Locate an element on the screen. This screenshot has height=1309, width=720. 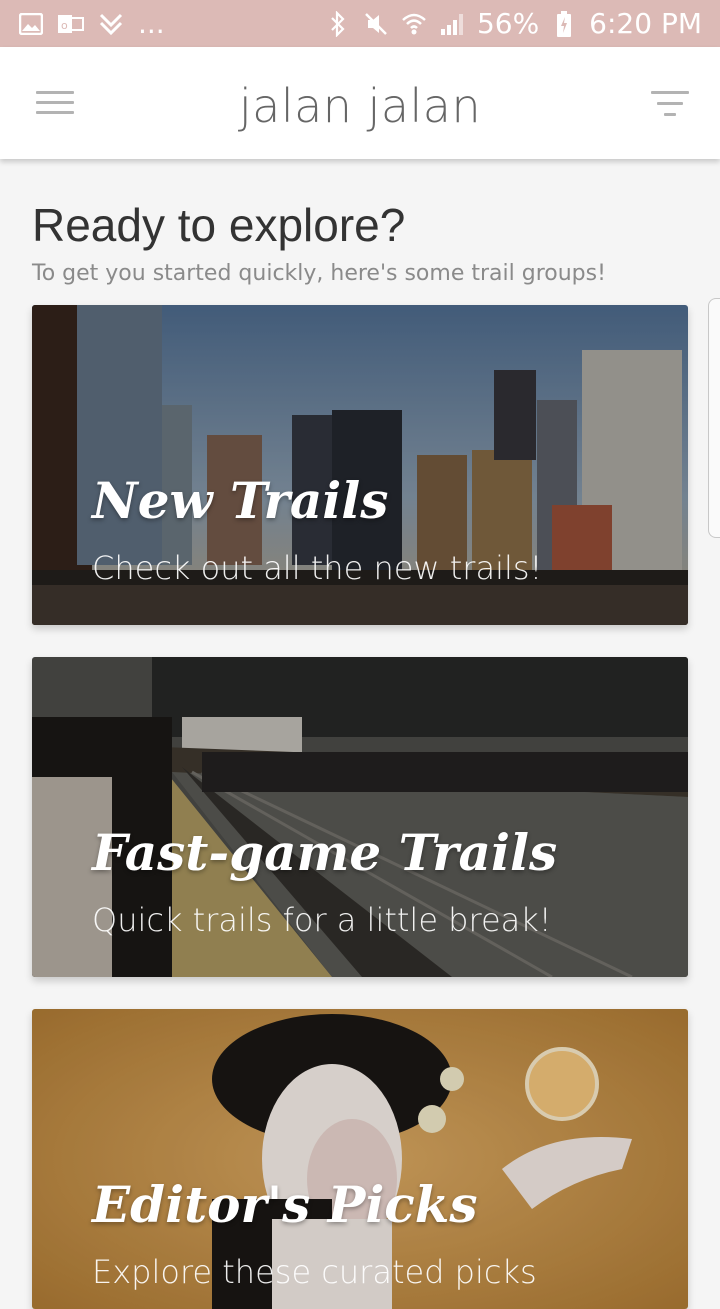
svg-text: o is located at coordinates (64, 25).